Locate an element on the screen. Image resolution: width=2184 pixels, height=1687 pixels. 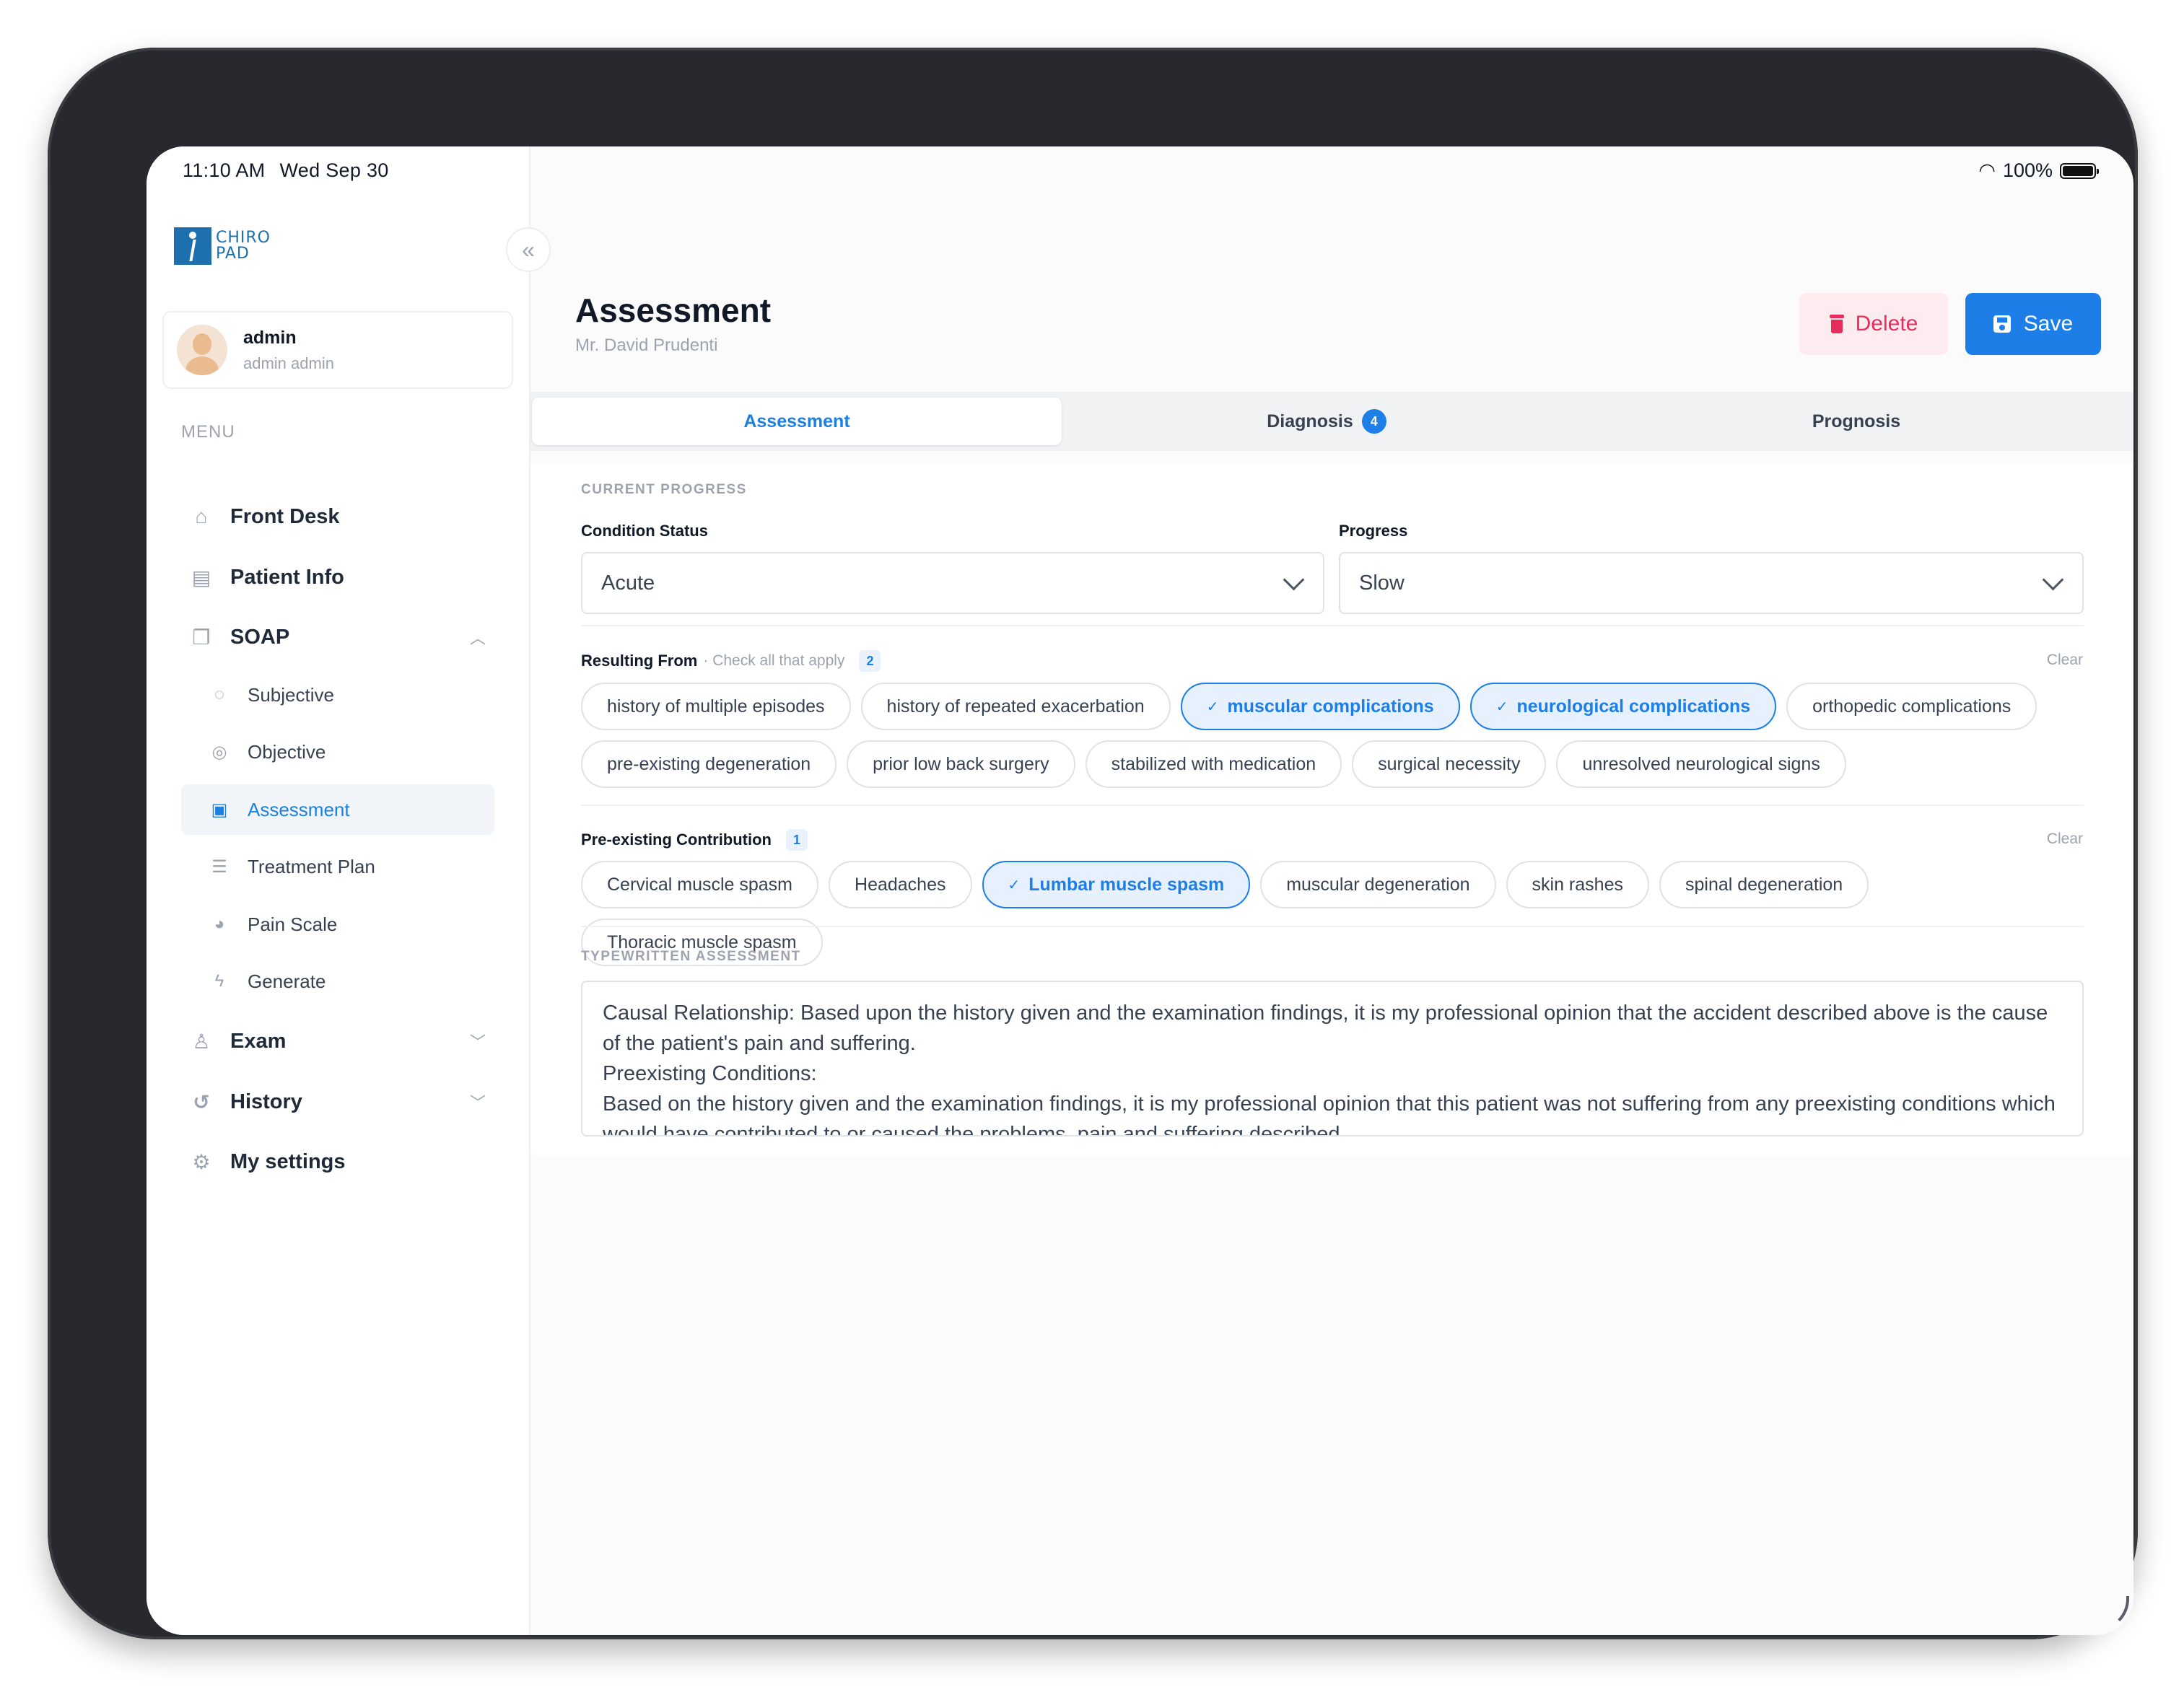
option-chip-label: neurological complications is located at coordinates (1633, 706).